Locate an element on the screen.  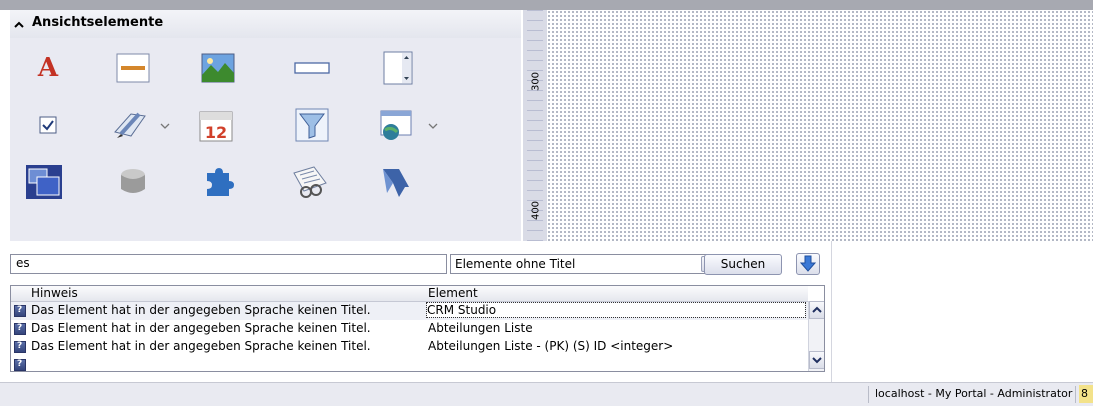
calendar-icon: 12 is located at coordinates (216, 125).